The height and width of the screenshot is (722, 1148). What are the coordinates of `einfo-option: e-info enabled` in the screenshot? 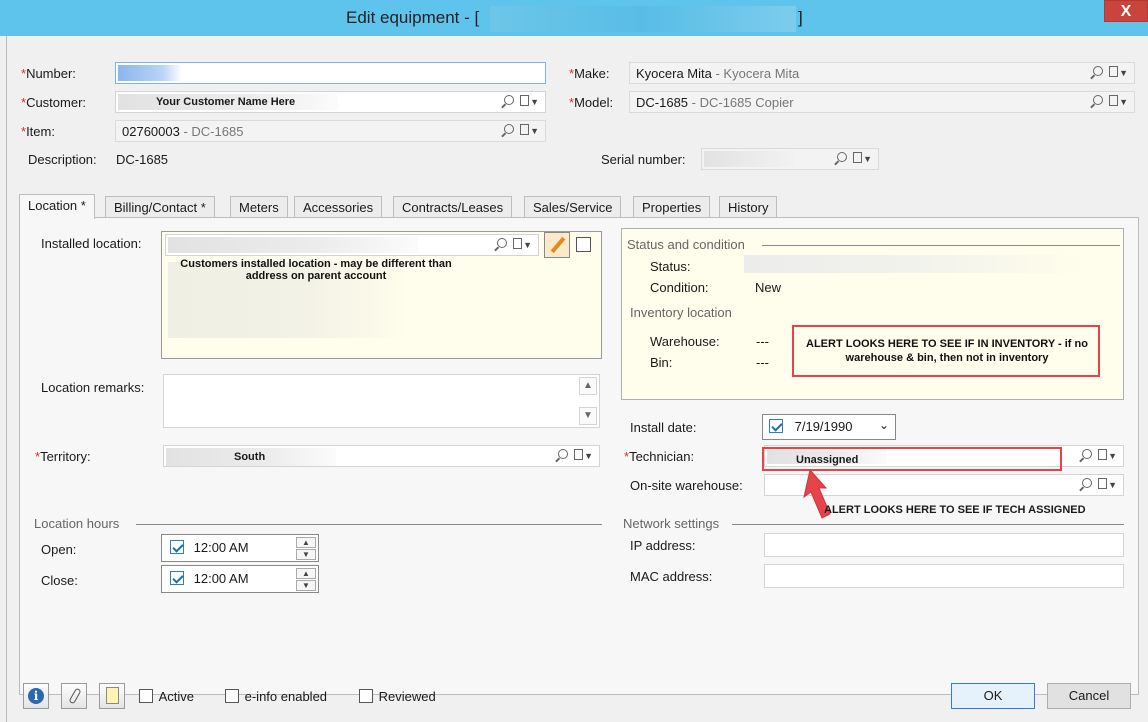 It's located at (276, 696).